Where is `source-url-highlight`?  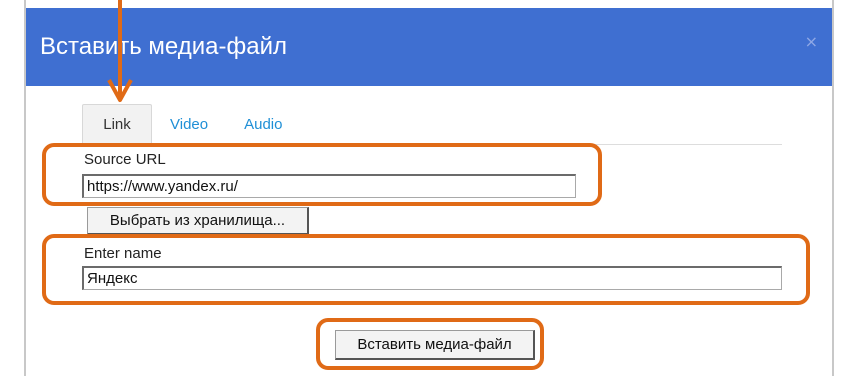 source-url-highlight is located at coordinates (322, 174).